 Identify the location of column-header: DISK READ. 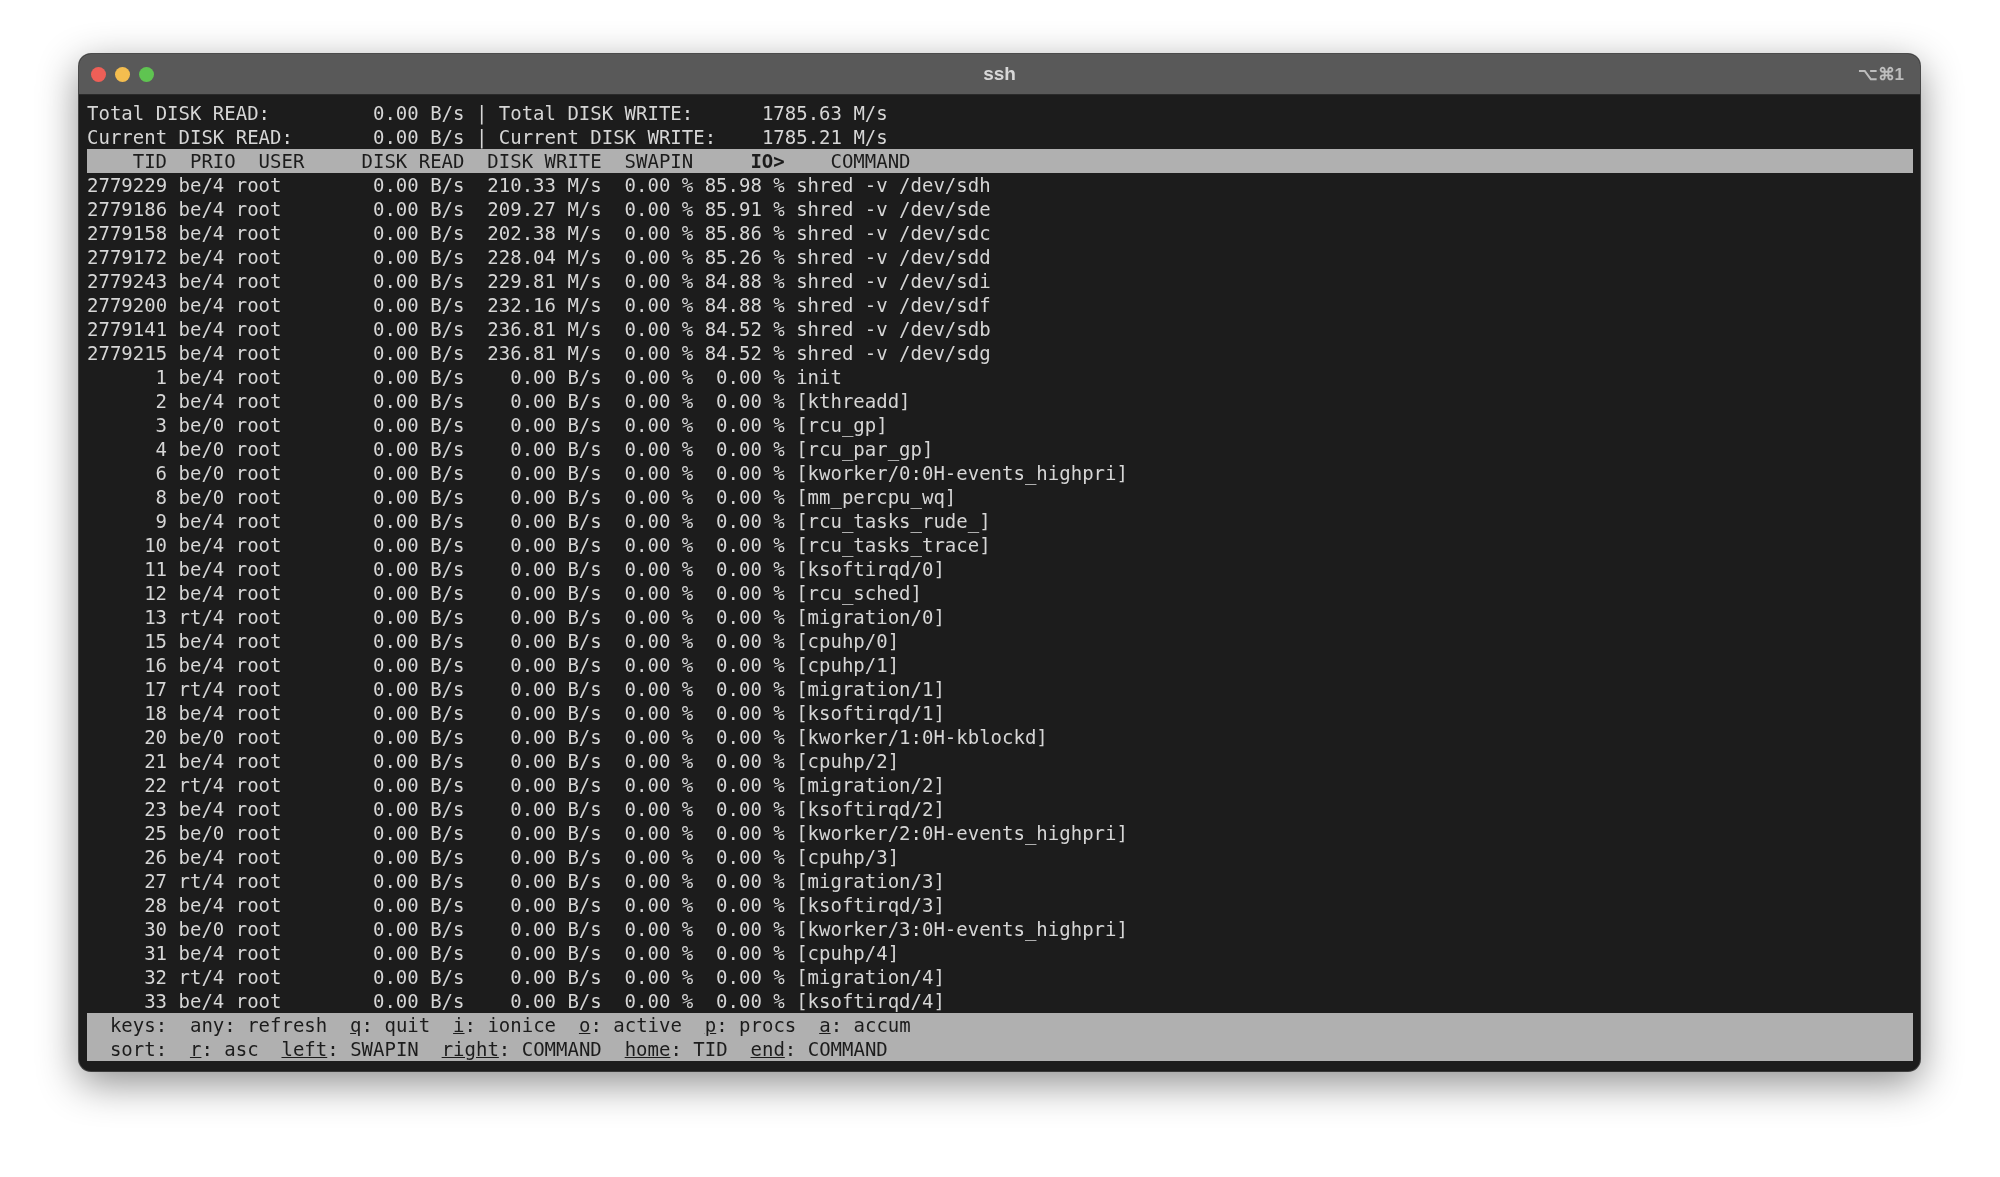
(384, 161).